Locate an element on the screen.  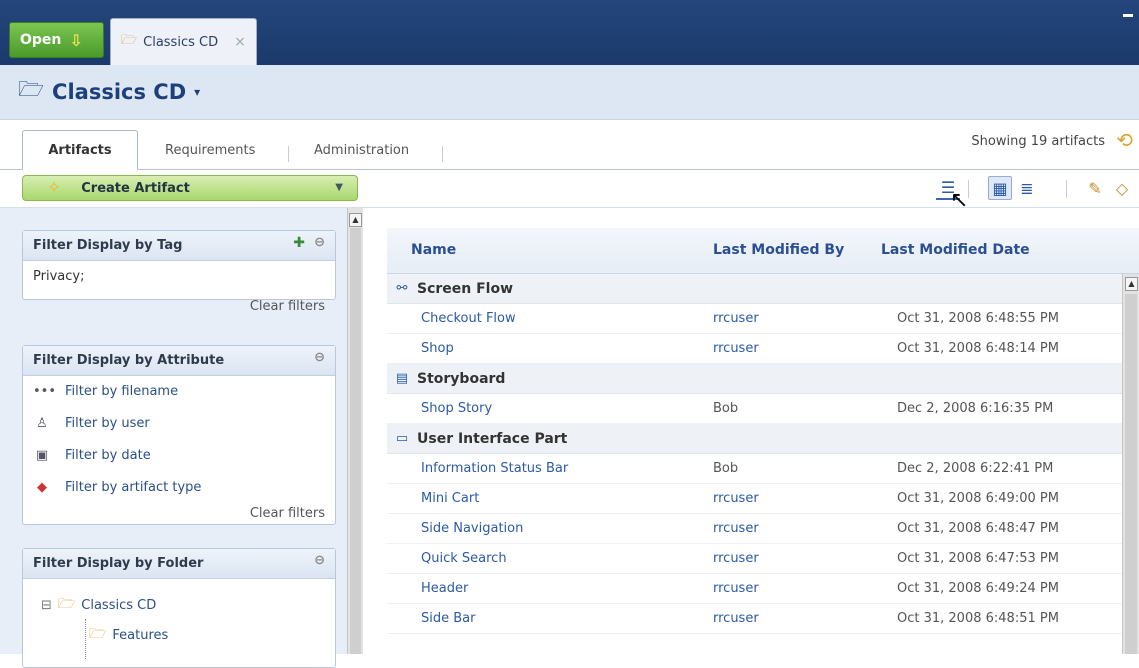
table-row: Side Bar rrcuser Oct 31, 2008 6:48:51 PM is located at coordinates (754, 619).